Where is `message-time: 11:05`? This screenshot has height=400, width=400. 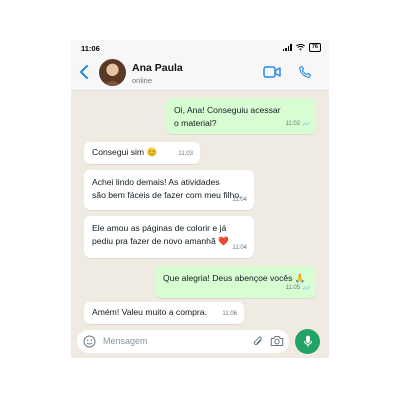 message-time: 11:05 is located at coordinates (293, 288).